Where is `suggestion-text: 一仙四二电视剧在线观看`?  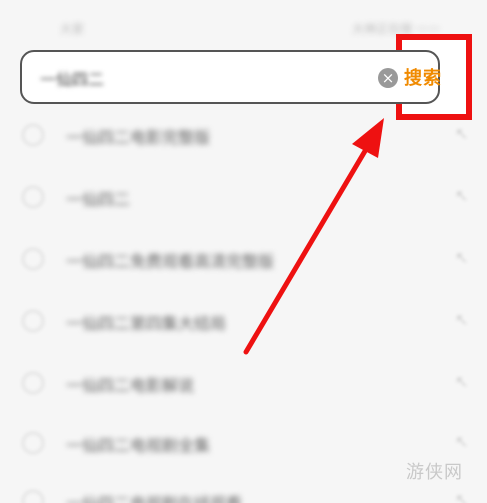 suggestion-text: 一仙四二电视剧在线观看 is located at coordinates (154, 496).